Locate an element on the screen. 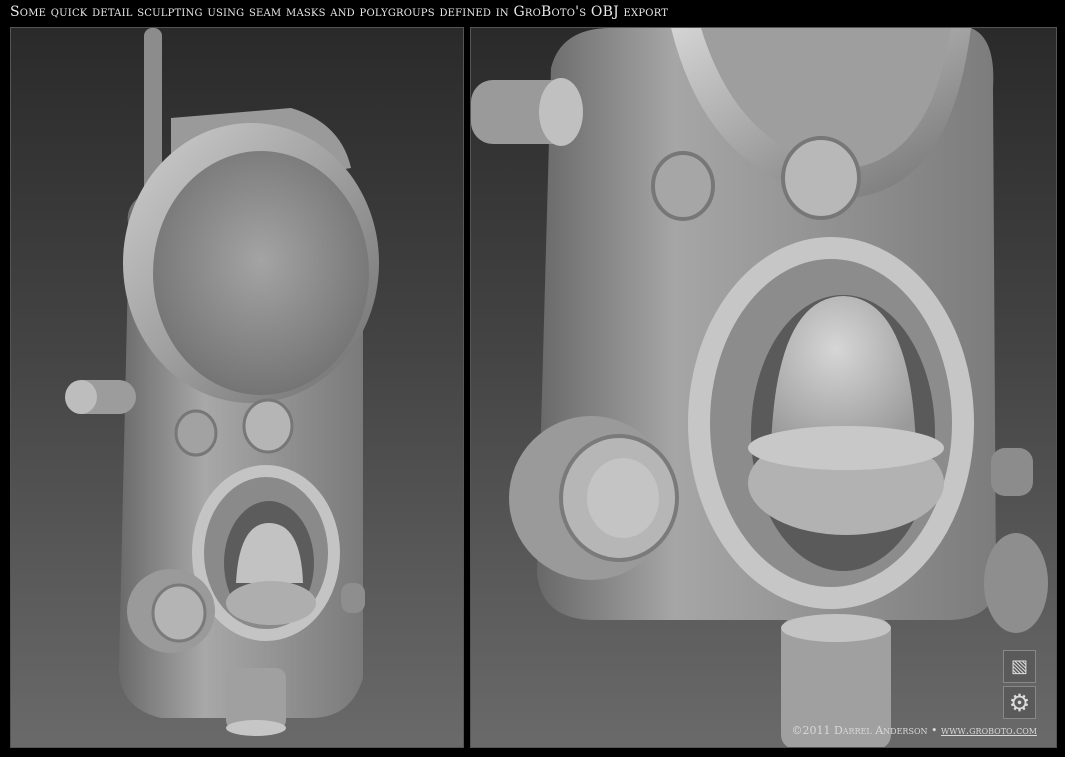 The image size is (1065, 757). copyright-text: ©2011 Darrel Anderson is located at coordinates (859, 730).